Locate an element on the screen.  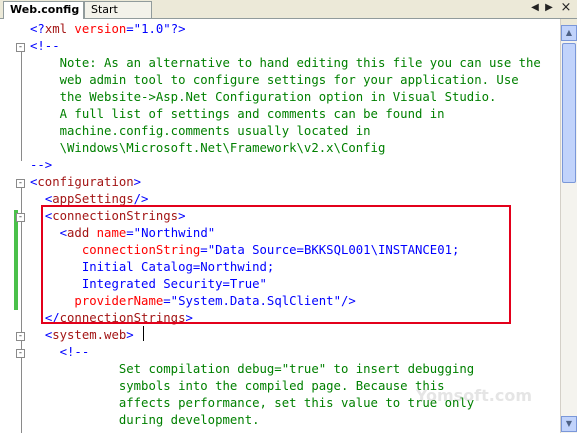
scroll-thumb is located at coordinates (569, 113).